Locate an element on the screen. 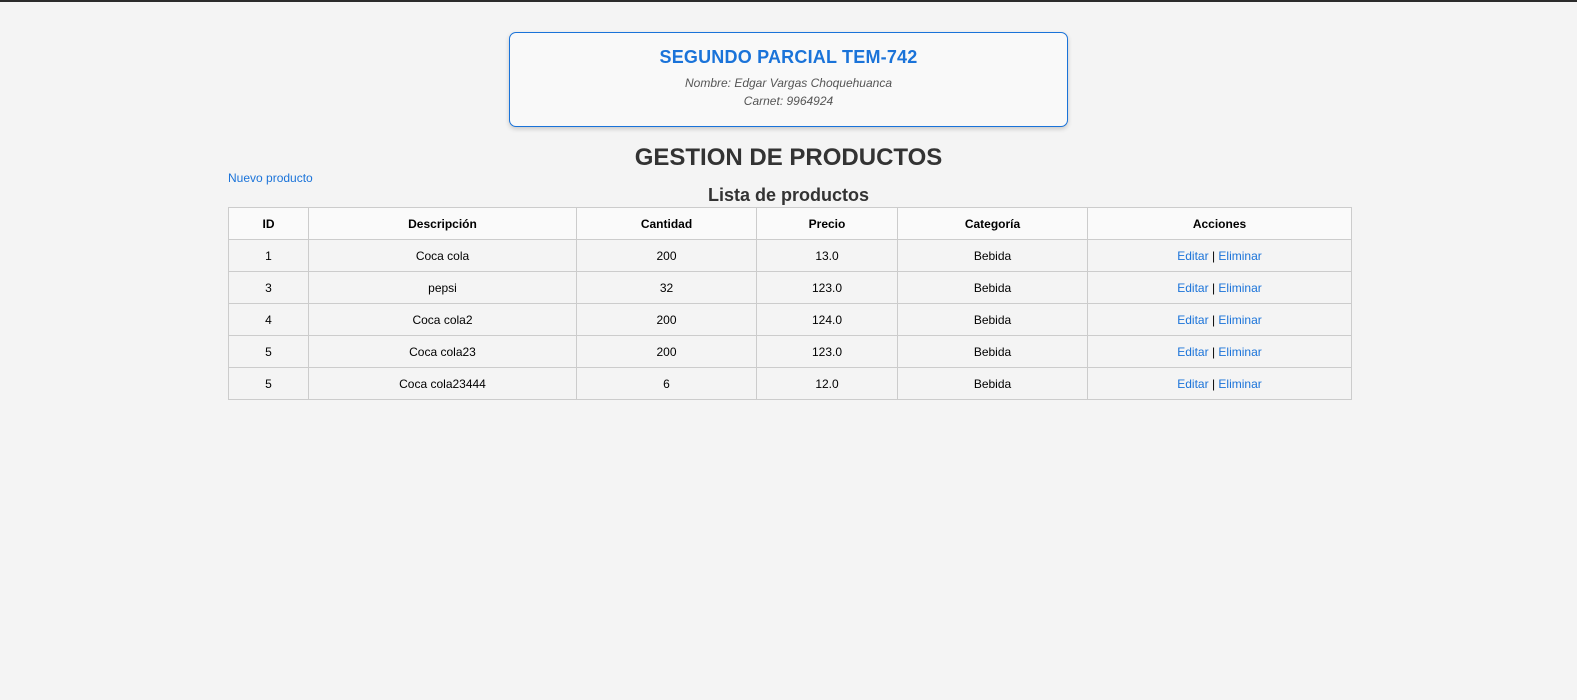 This screenshot has height=700, width=1577. column-header-id: ID is located at coordinates (268, 223).